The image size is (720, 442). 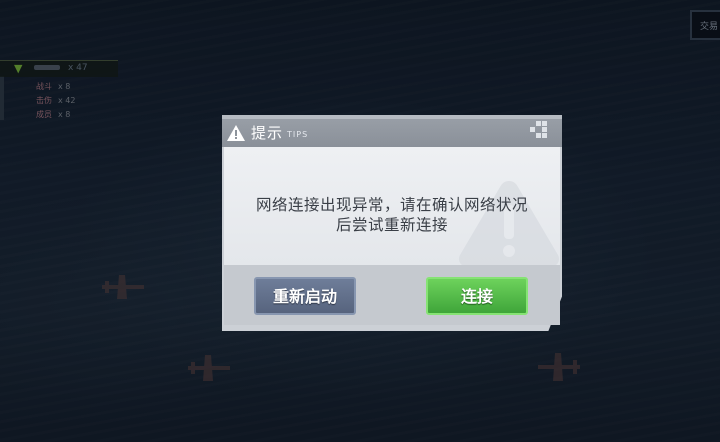 What do you see at coordinates (267, 133) in the screenshot?
I see `dialog-title: 提示` at bounding box center [267, 133].